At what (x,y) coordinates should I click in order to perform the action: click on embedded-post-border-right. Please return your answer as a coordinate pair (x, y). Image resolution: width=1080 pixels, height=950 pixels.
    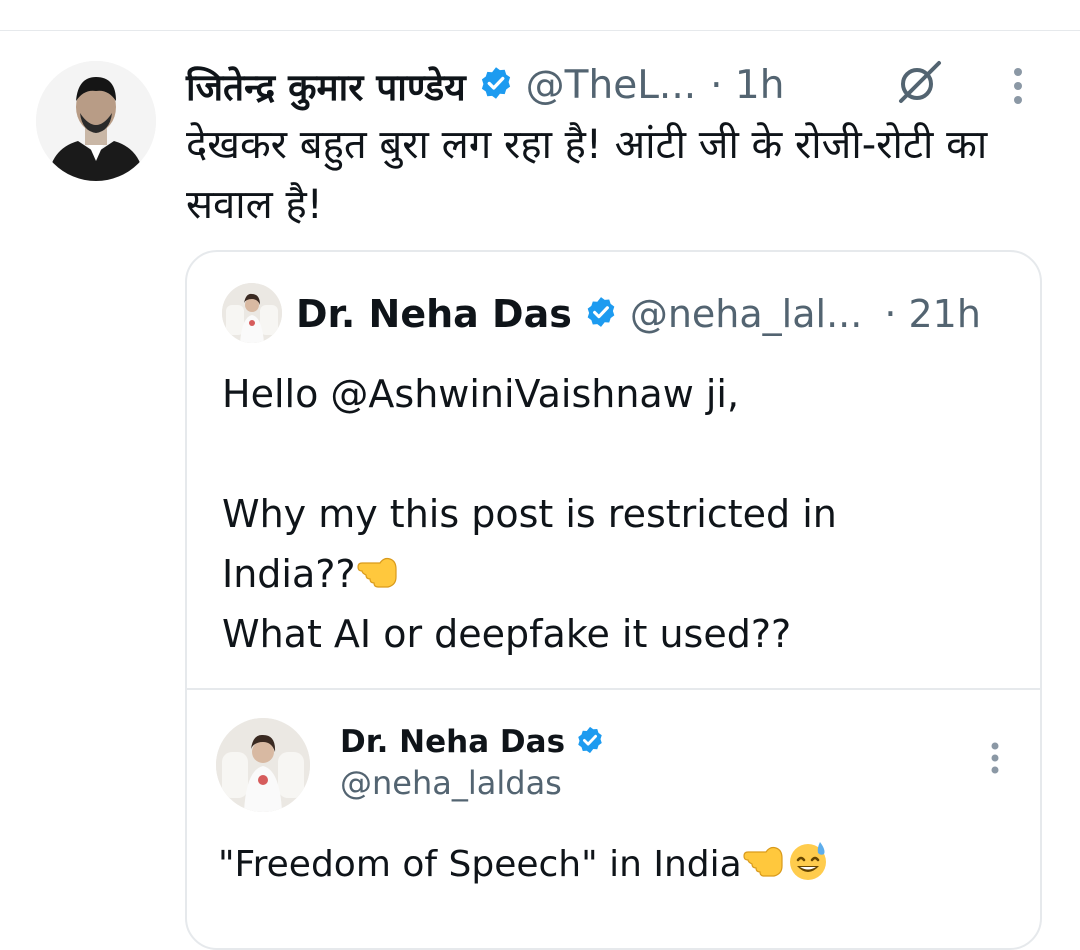
    Looking at the image, I should click on (1041, 788).